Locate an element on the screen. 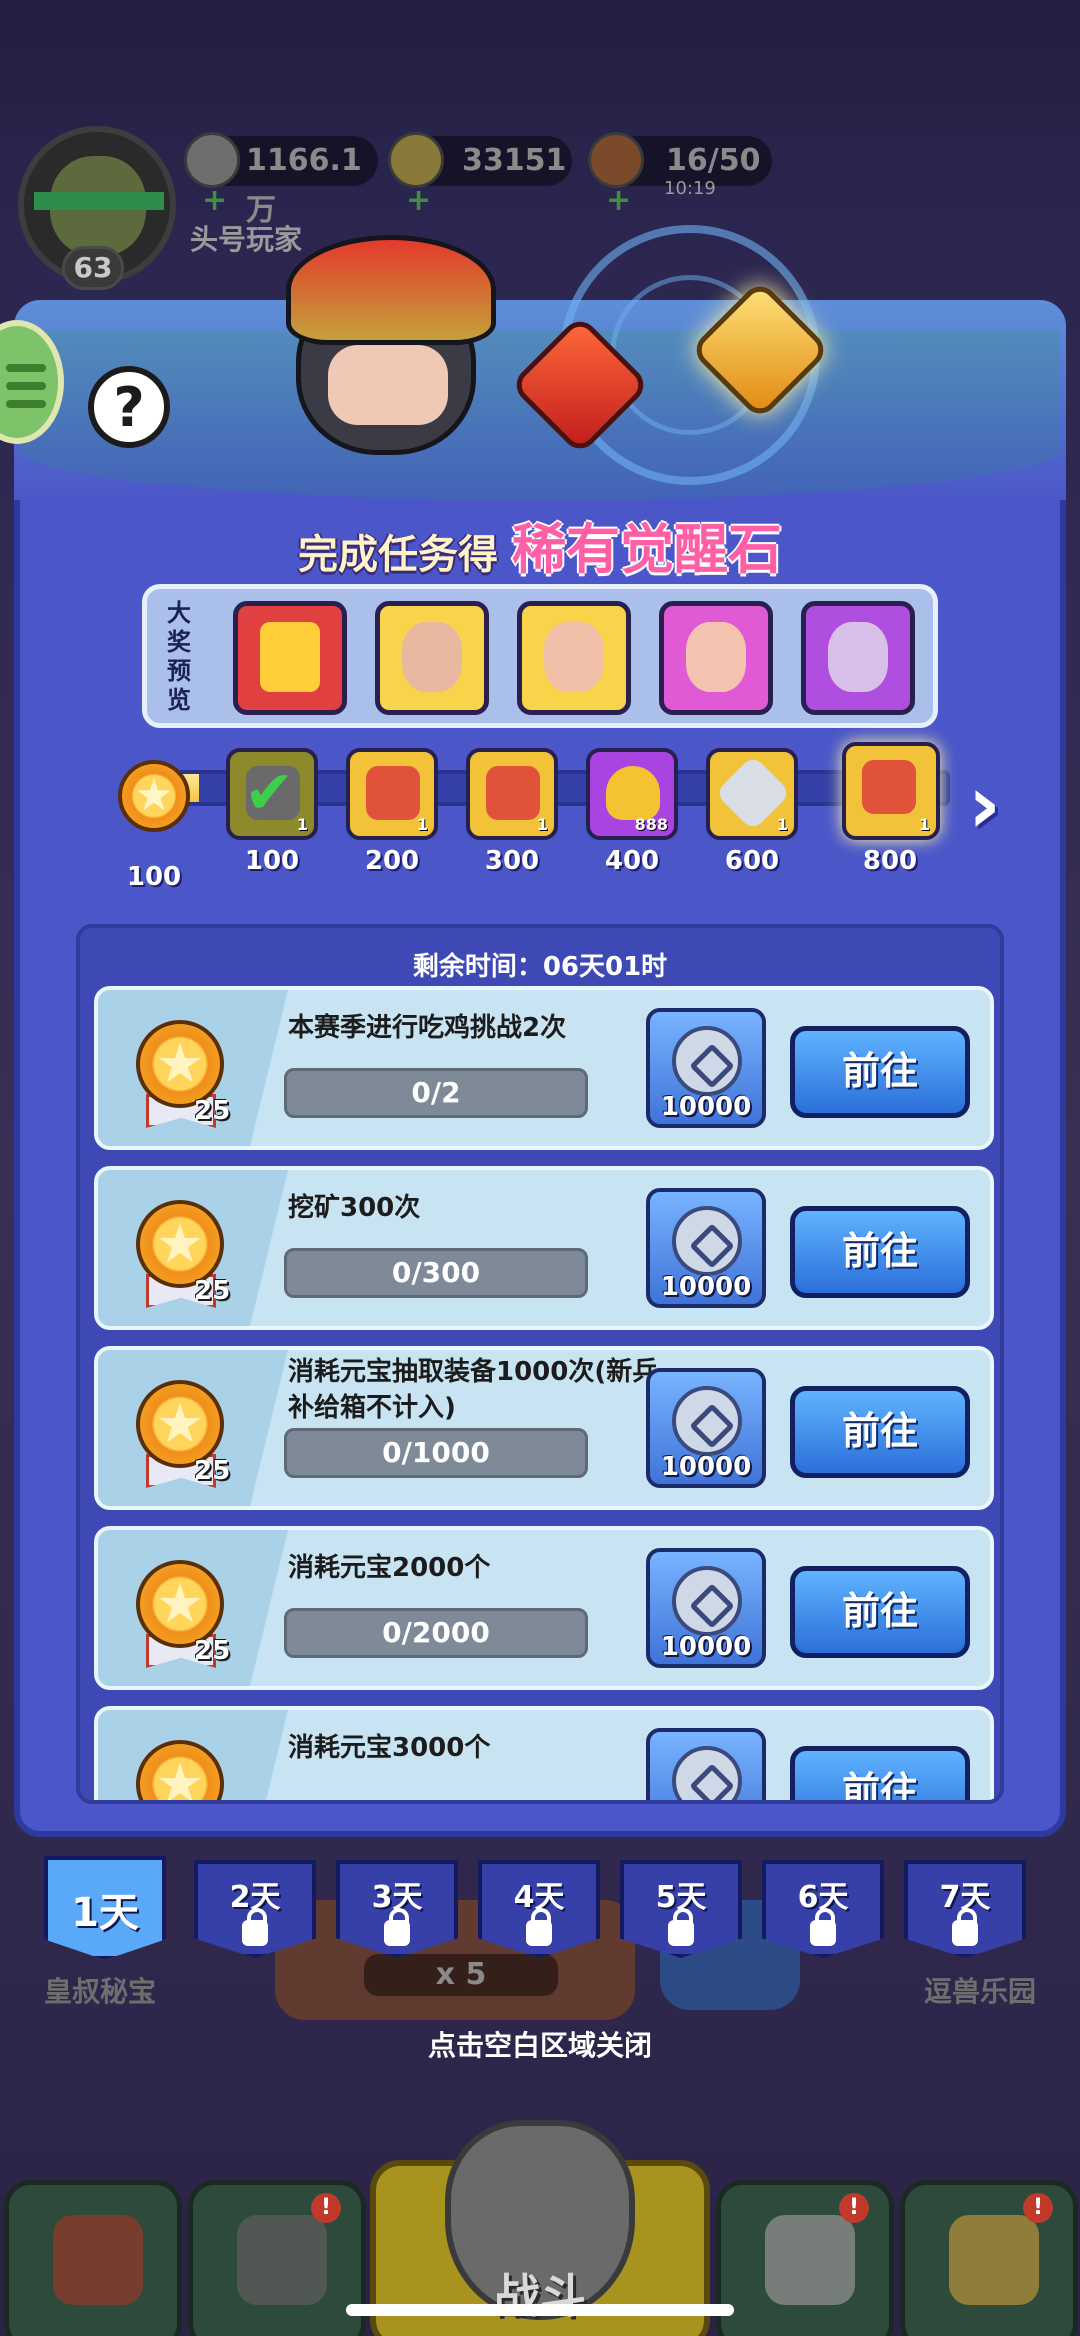 The image size is (1080, 2336). milestone-300-reward: 1 is located at coordinates (512, 794).